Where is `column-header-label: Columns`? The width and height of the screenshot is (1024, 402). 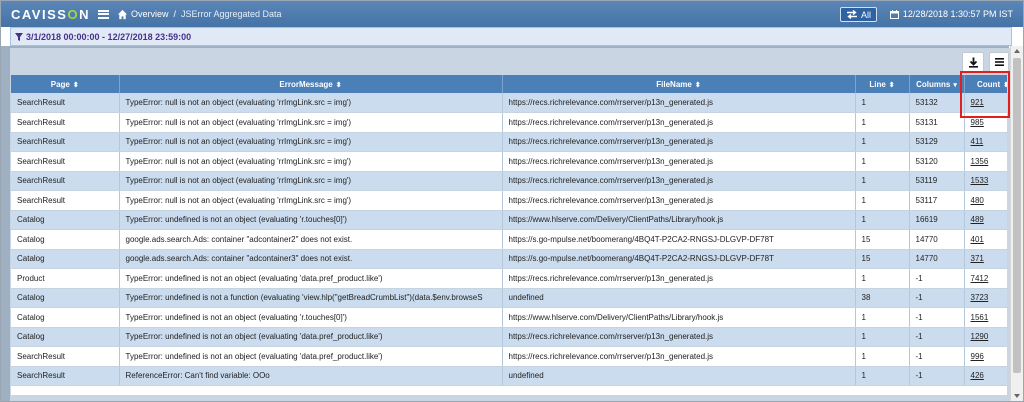 column-header-label: Columns is located at coordinates (933, 84).